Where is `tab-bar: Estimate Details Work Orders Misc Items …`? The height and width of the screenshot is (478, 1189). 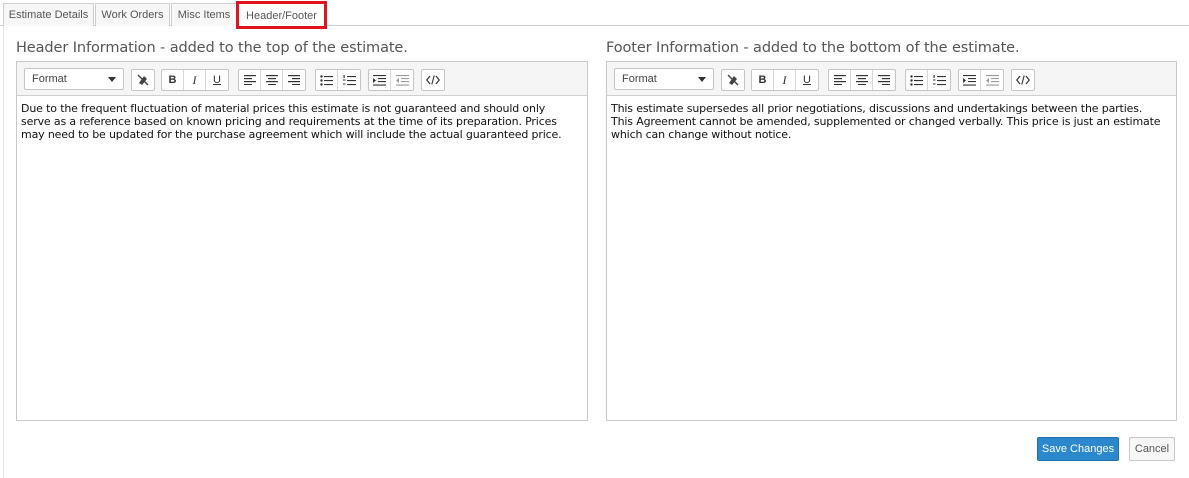 tab-bar: Estimate Details Work Orders Misc Items … is located at coordinates (594, 14).